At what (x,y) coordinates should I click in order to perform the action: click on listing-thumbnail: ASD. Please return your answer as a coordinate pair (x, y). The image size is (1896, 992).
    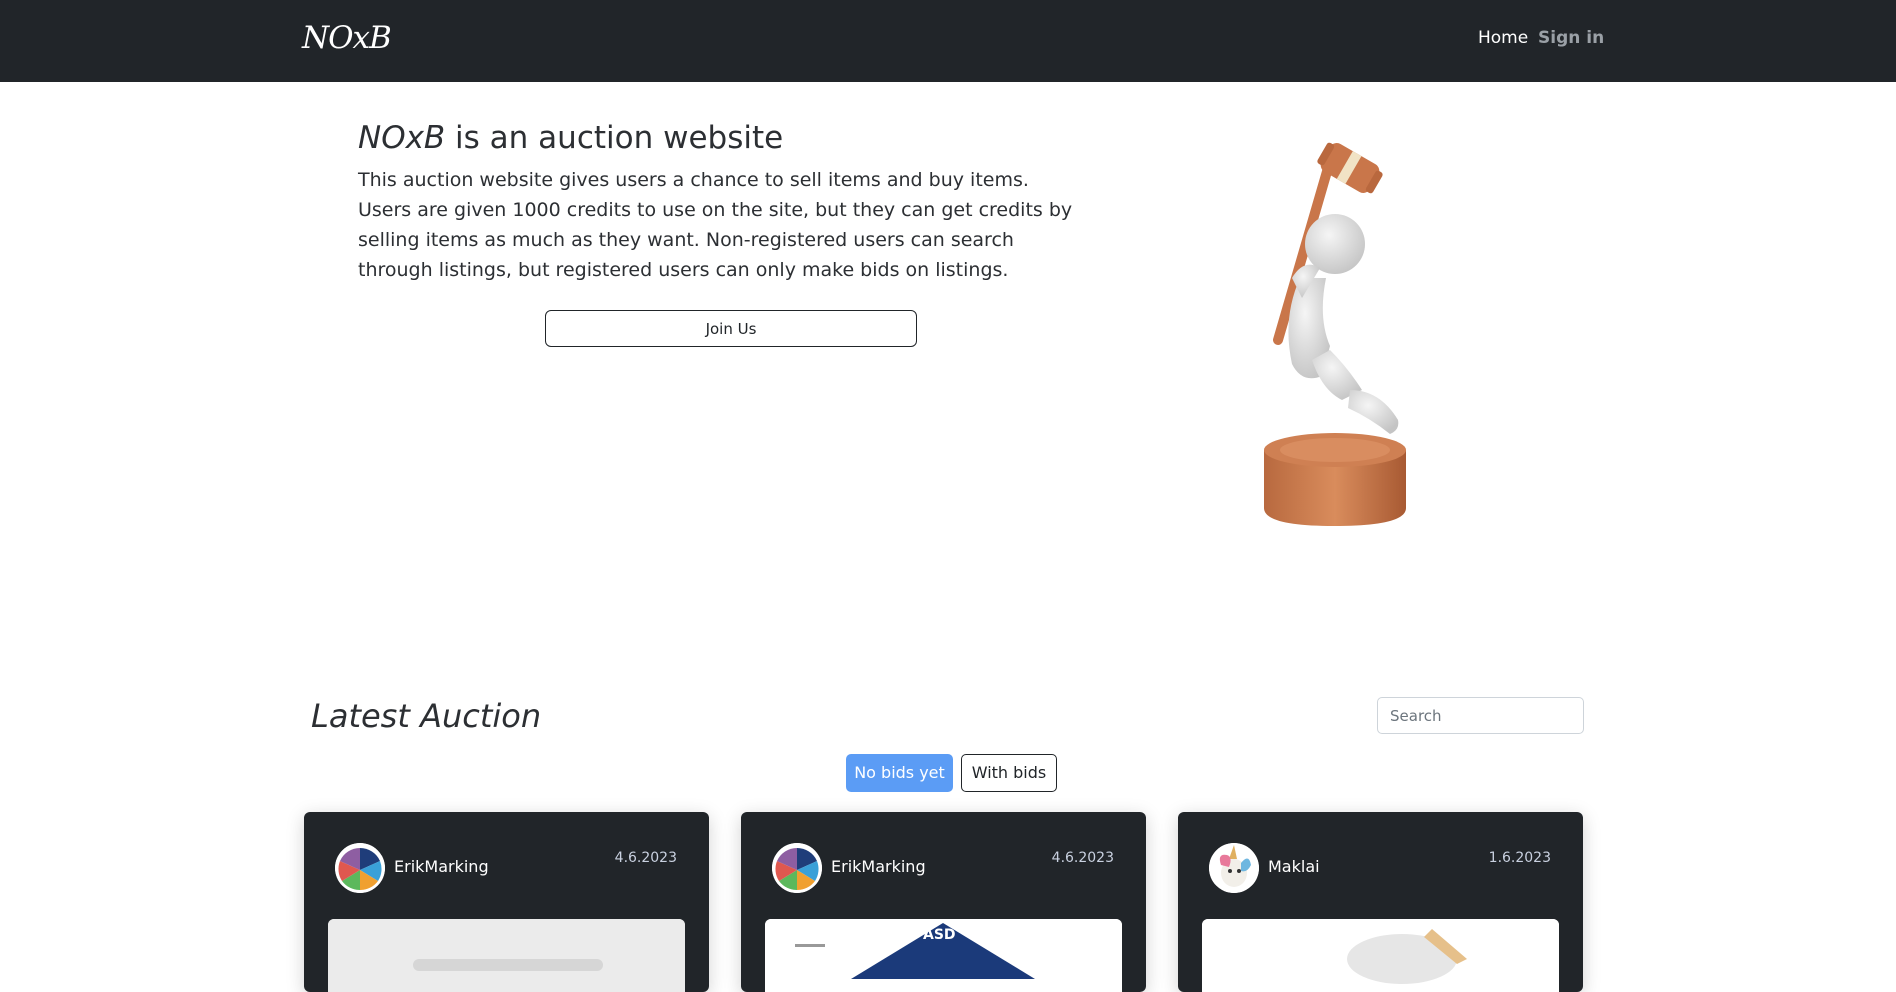
    Looking at the image, I should click on (943, 955).